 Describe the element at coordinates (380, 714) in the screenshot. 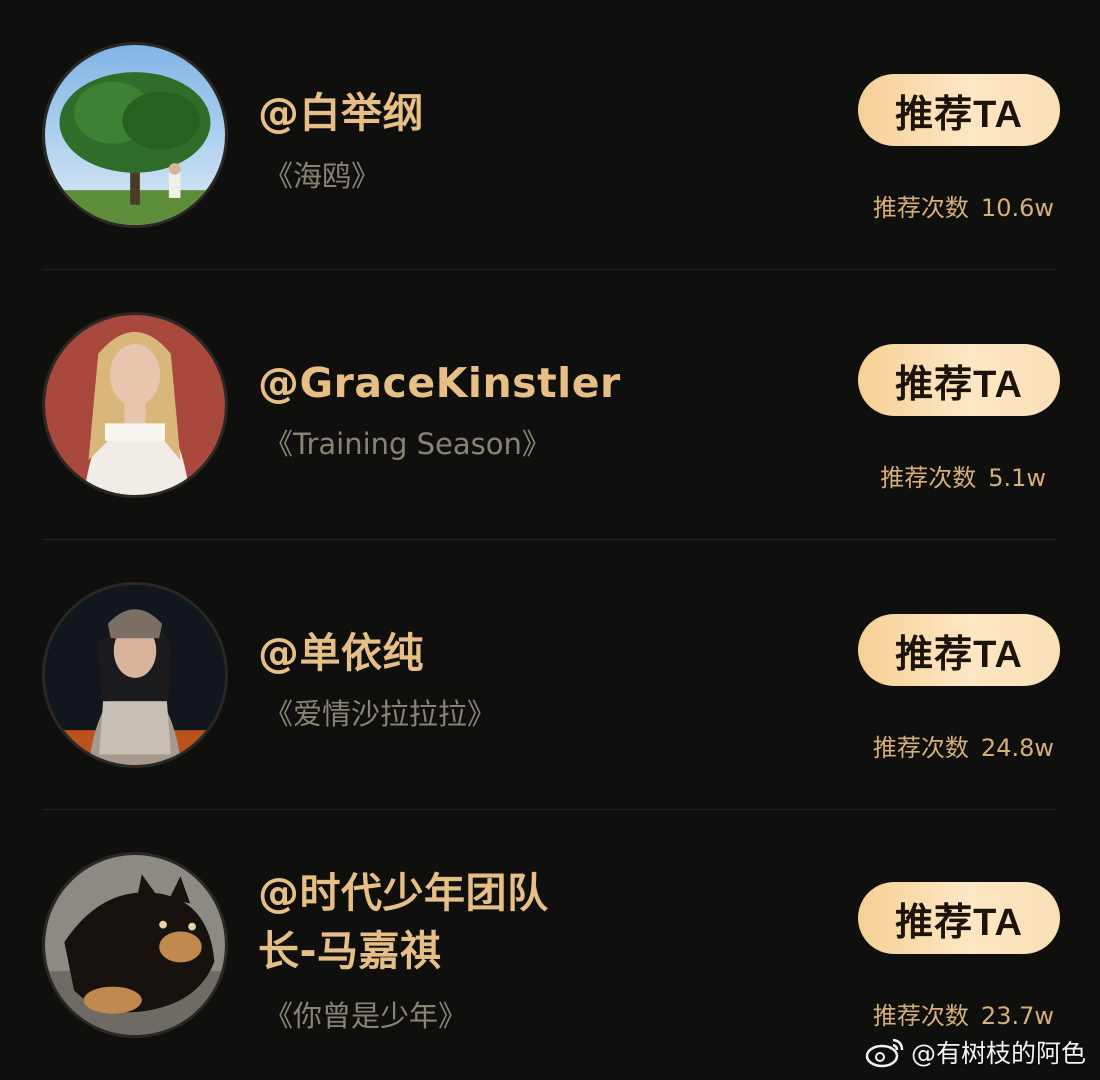

I see `song-title: 《爱情沙拉拉拉》` at that location.